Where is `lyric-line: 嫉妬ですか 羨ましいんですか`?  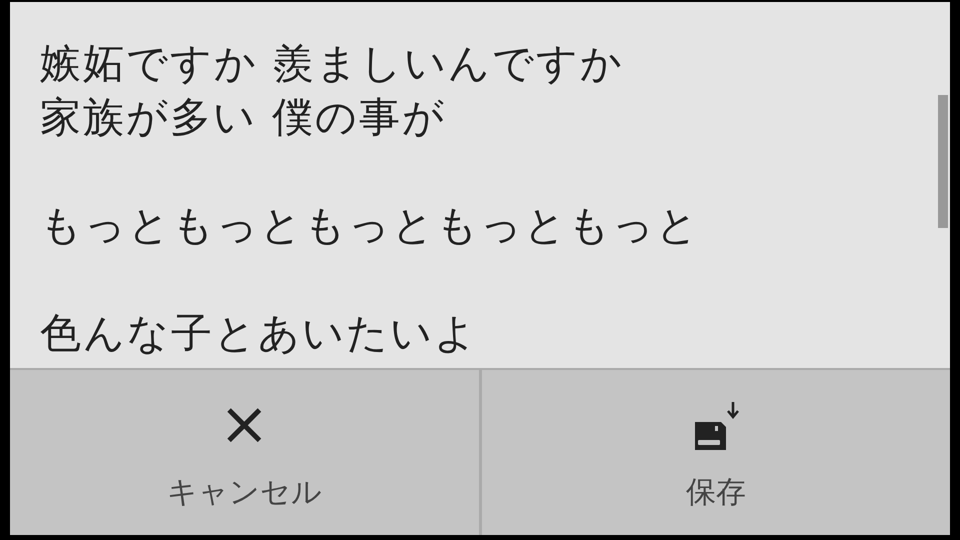 lyric-line: 嫉妬ですか 羨ましいんですか is located at coordinates (332, 63).